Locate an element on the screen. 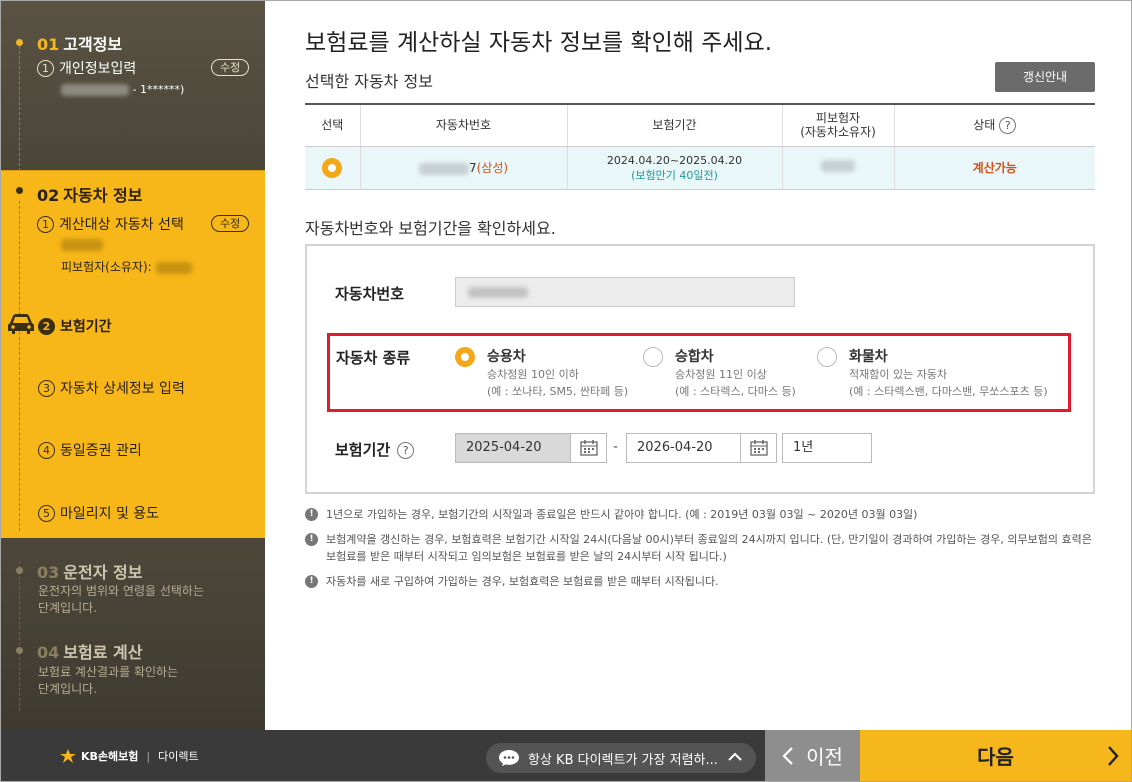 This screenshot has width=1132, height=782. sub-item-personal-info: 1 개인정보입력 is located at coordinates (86, 68).